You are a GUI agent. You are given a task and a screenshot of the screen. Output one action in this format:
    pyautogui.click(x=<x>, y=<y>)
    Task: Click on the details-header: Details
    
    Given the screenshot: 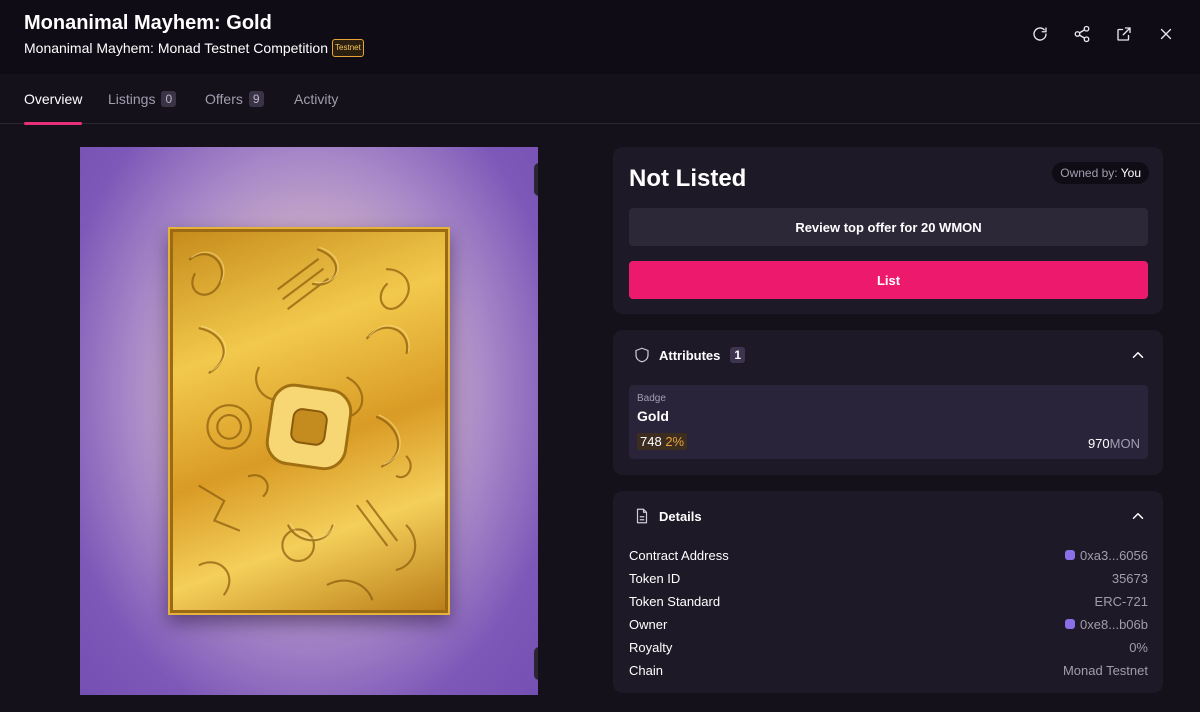 What is the action you would take?
    pyautogui.click(x=667, y=516)
    